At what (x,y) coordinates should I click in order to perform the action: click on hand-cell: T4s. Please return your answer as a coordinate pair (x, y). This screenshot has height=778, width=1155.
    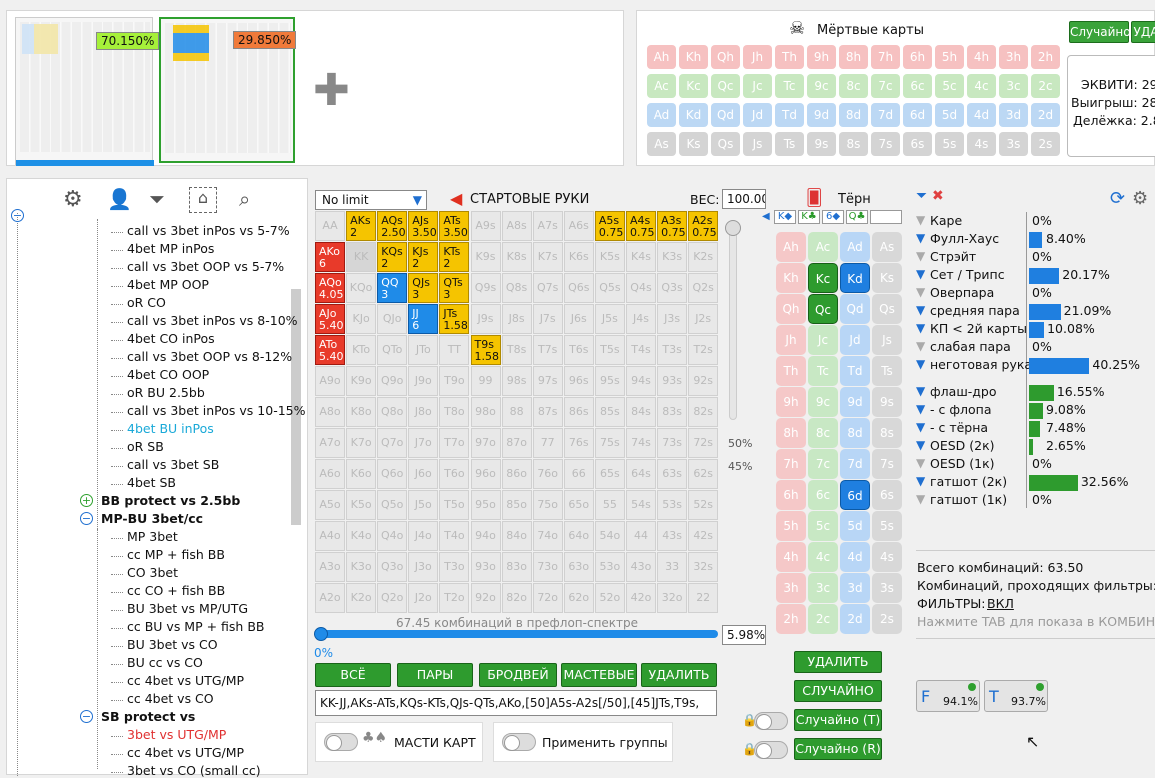
    Looking at the image, I should click on (641, 350).